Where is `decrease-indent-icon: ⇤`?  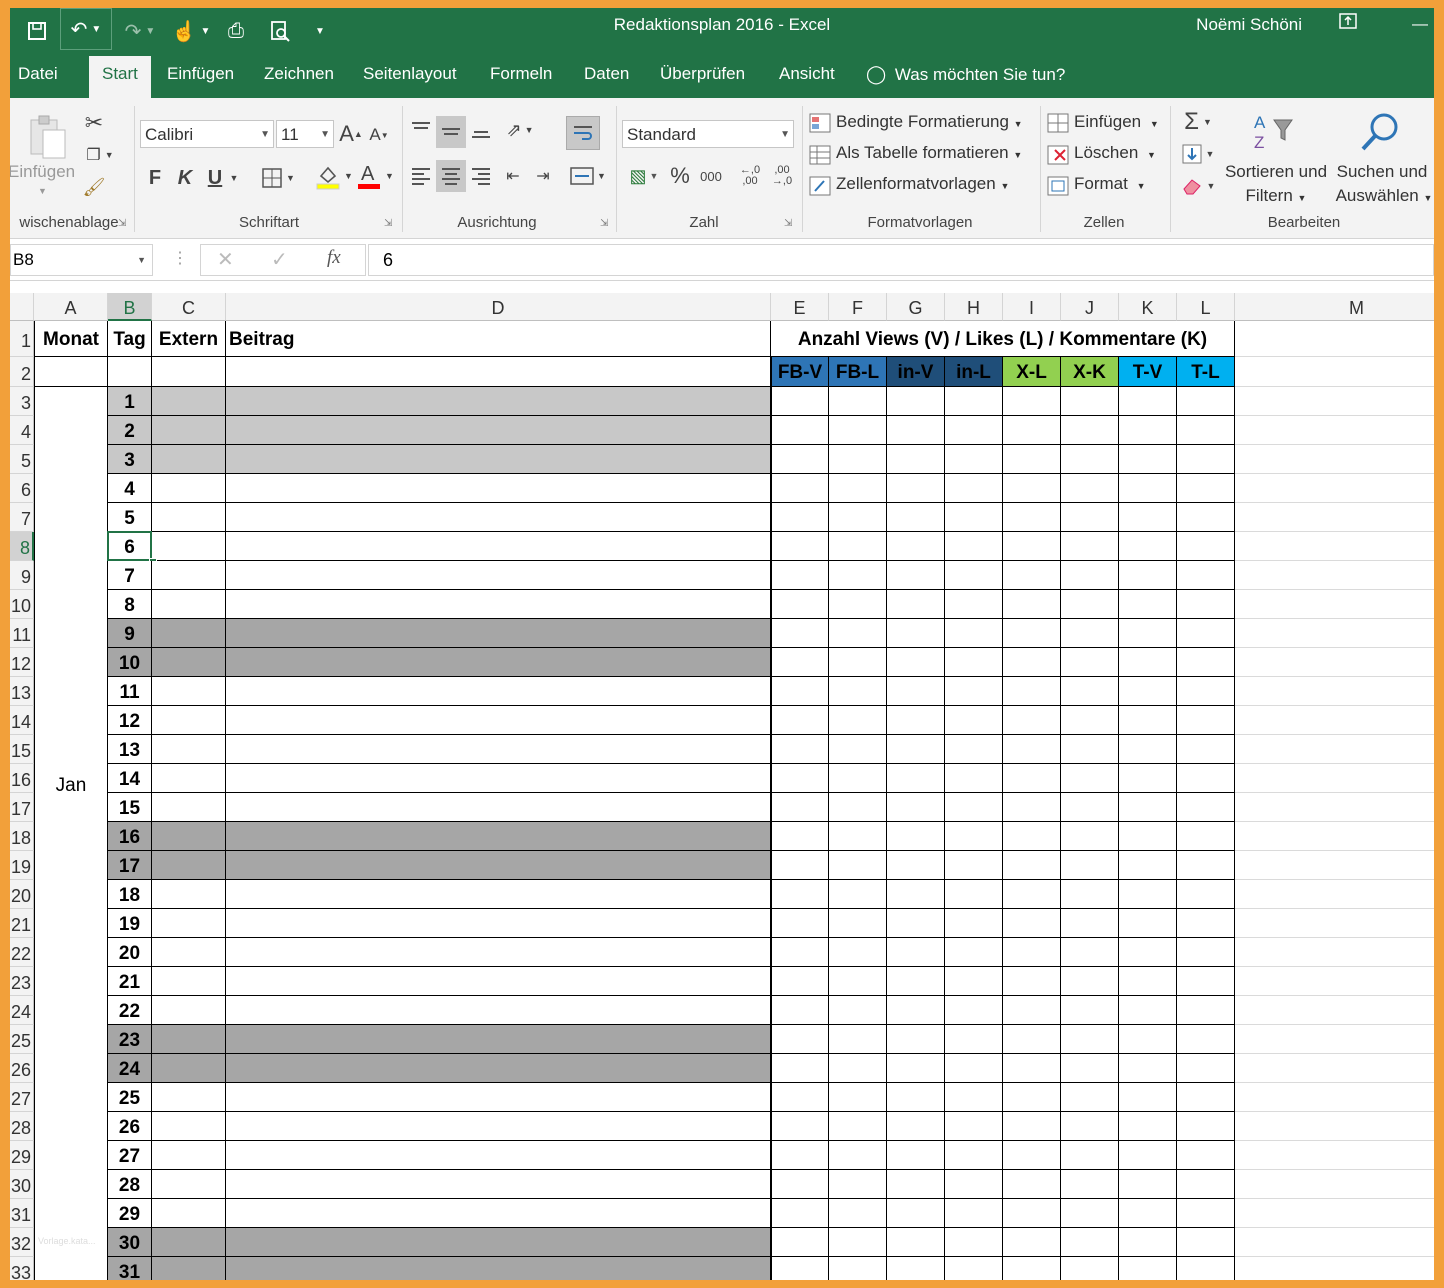 decrease-indent-icon: ⇤ is located at coordinates (513, 176).